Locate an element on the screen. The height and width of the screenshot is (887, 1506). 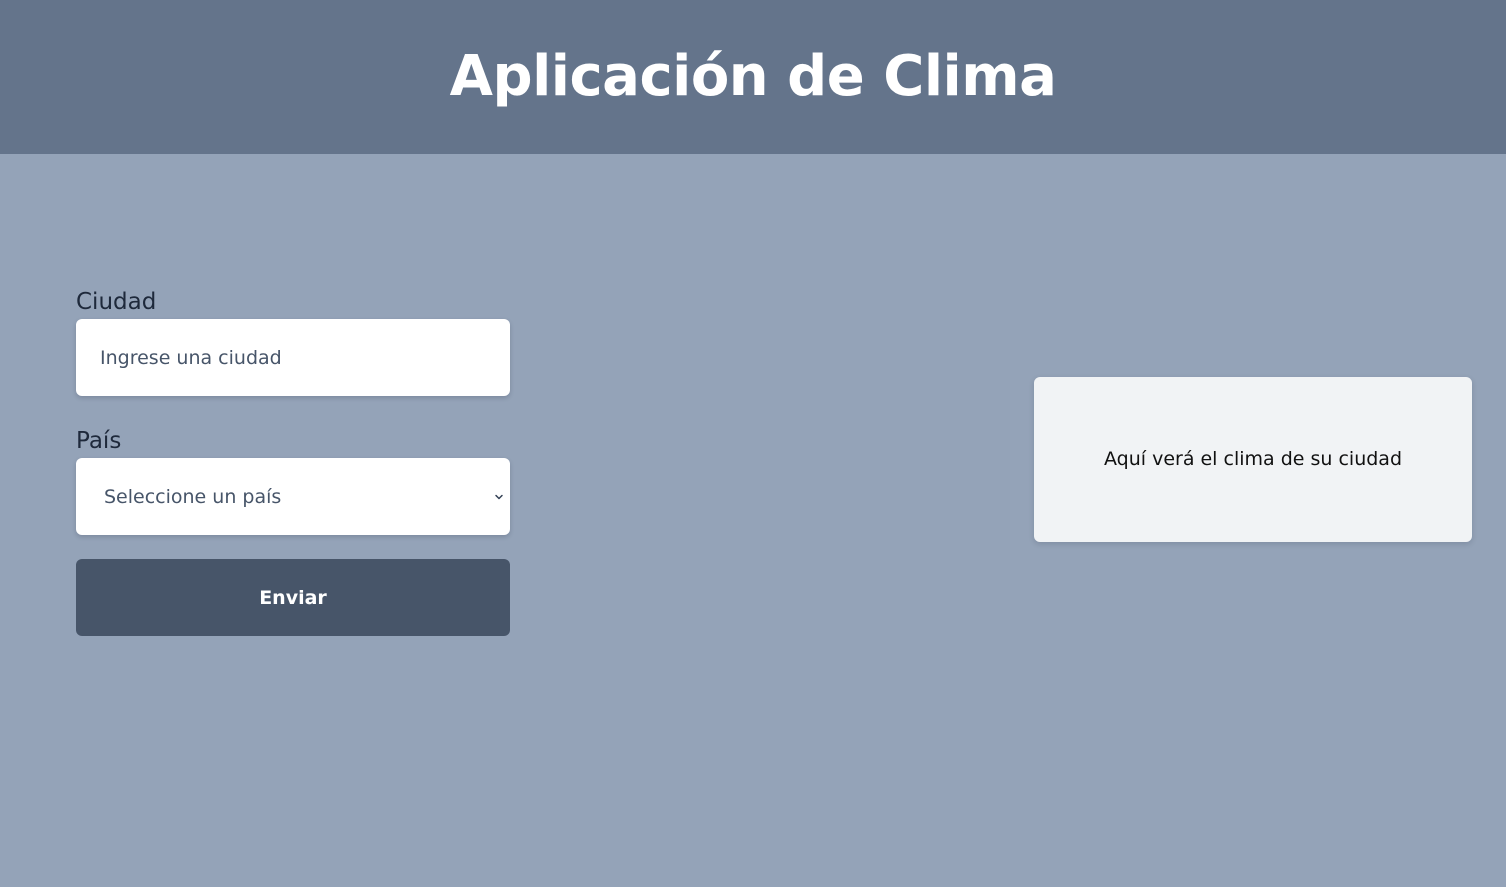
country-select-value: Seleccione un país is located at coordinates (193, 496).